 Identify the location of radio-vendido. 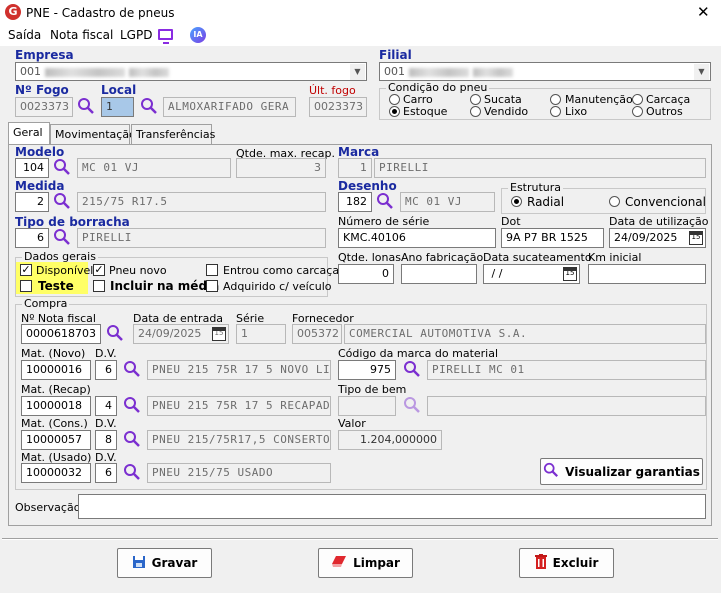
(475, 111).